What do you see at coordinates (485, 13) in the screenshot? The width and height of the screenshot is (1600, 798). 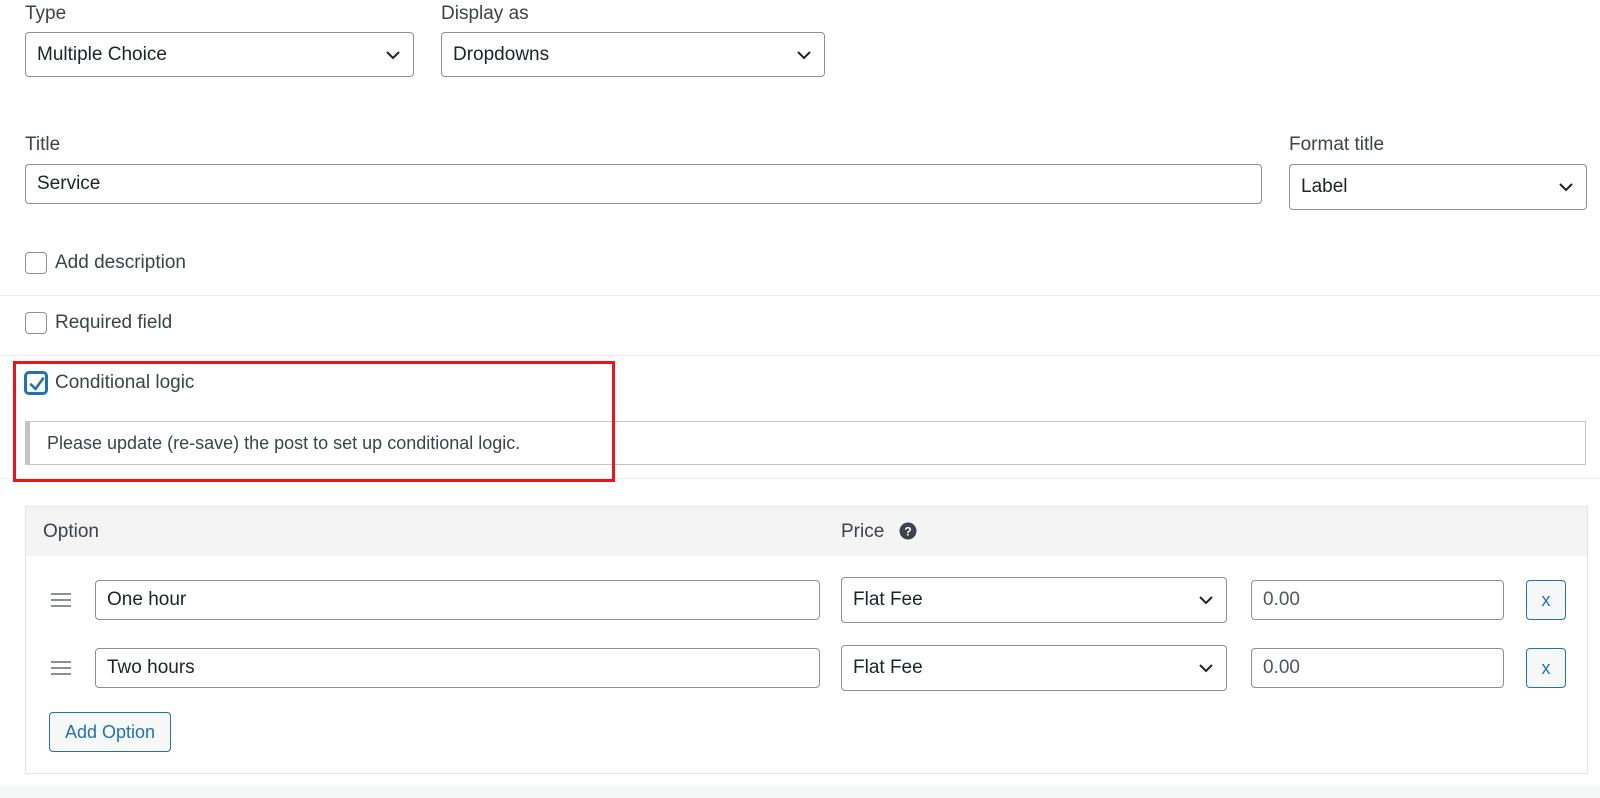 I see `display-as-label: Display as` at bounding box center [485, 13].